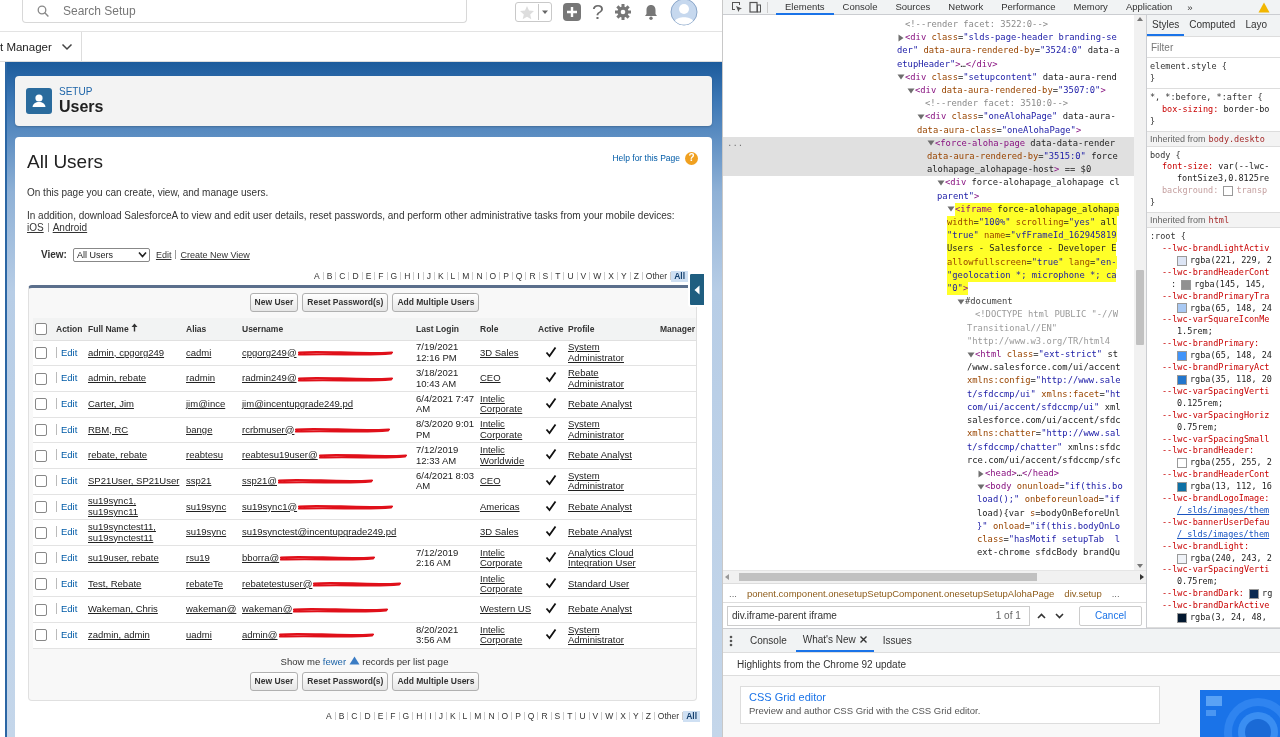 The width and height of the screenshot is (1280, 737). Describe the element at coordinates (368, 276) in the screenshot. I see `letter-filter: E` at that location.